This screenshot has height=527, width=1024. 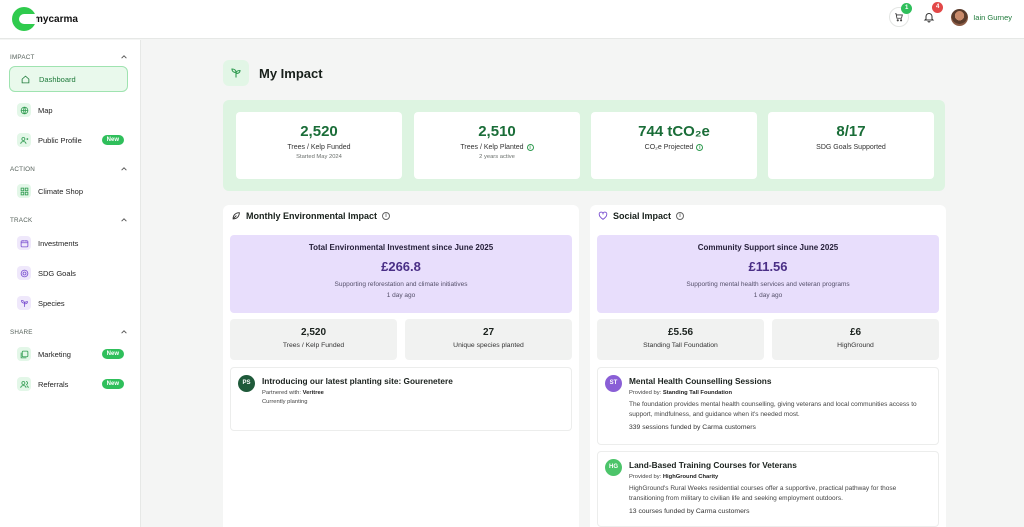 I want to click on sidebar-item-label: Climate Shop, so click(x=61, y=191).